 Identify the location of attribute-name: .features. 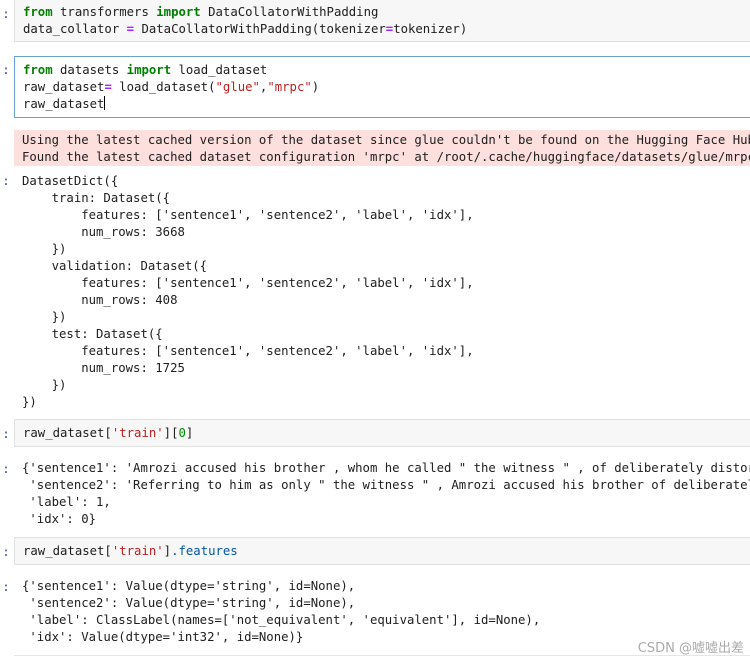
(204, 551).